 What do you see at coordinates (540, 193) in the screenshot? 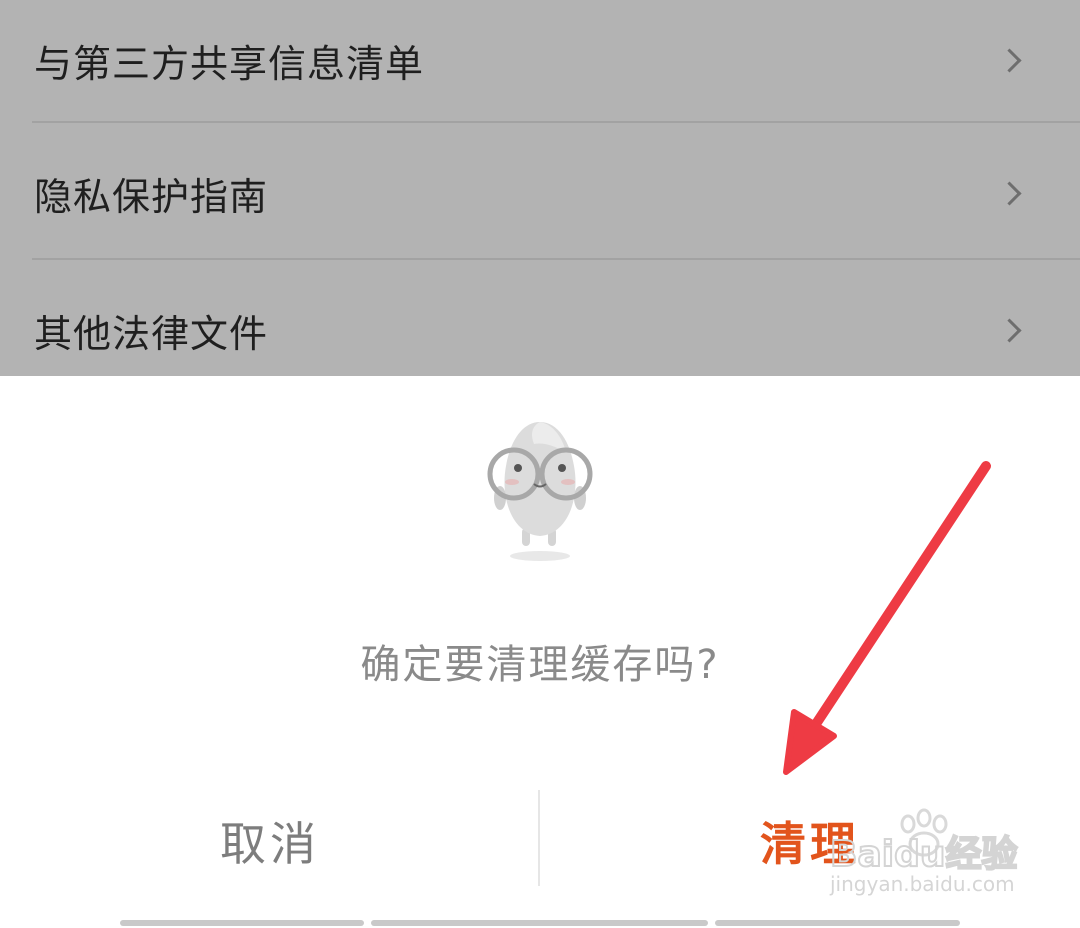
I see `settings-item-privacy-guide: 隐私保护指南` at bounding box center [540, 193].